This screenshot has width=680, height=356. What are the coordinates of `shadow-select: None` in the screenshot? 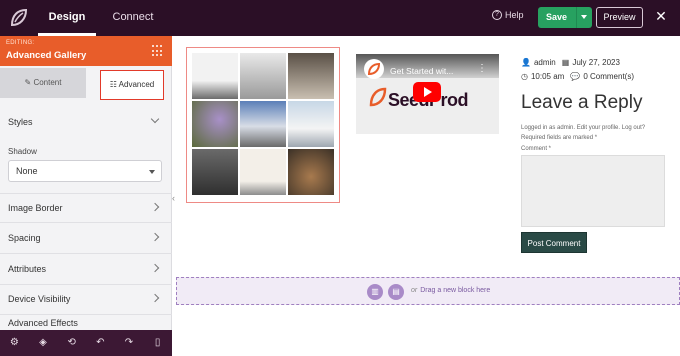 It's located at (85, 171).